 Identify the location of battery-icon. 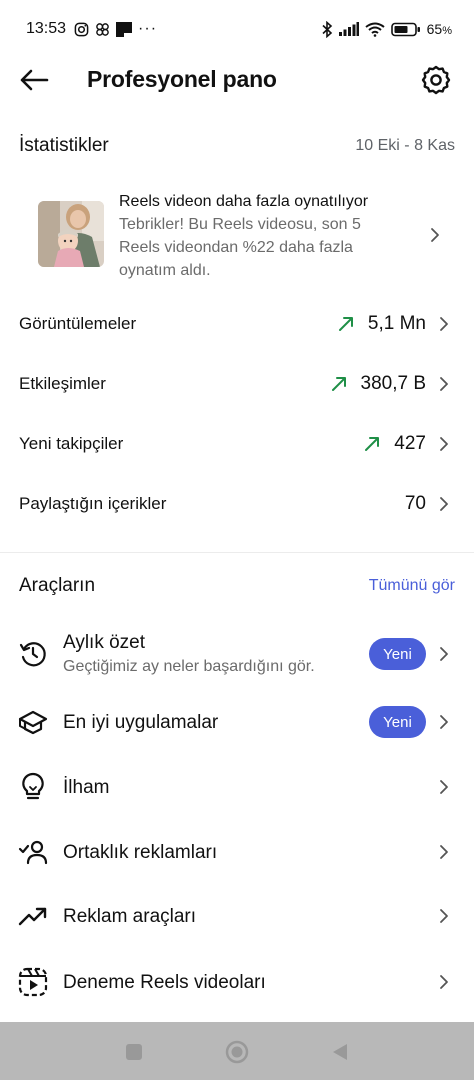
(405, 29).